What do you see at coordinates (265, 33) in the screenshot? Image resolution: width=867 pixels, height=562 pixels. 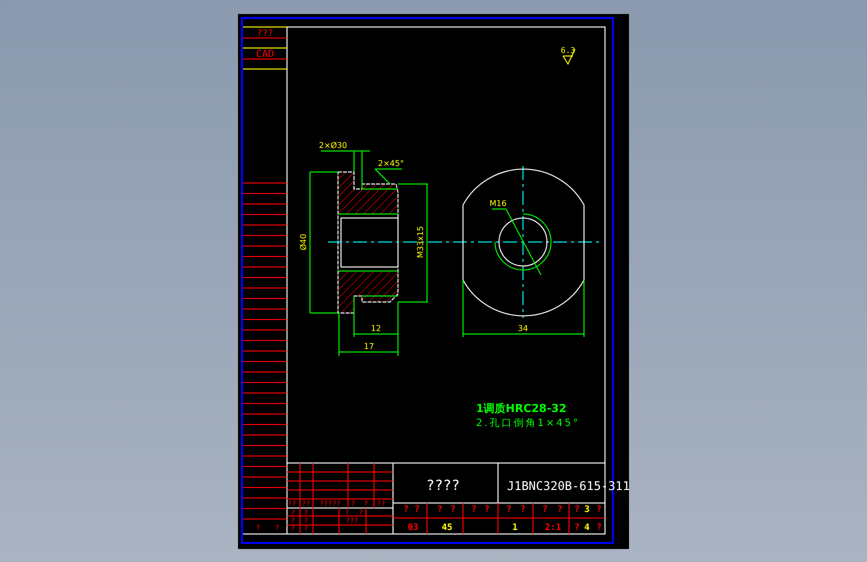 I see `strip-label: ???` at bounding box center [265, 33].